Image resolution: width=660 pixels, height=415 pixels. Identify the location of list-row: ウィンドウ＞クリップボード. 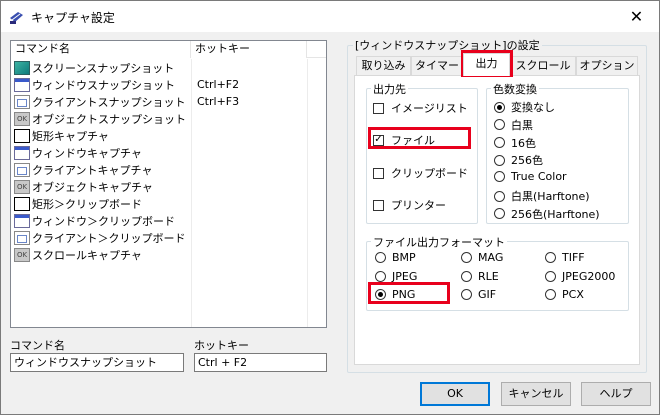
(168, 220).